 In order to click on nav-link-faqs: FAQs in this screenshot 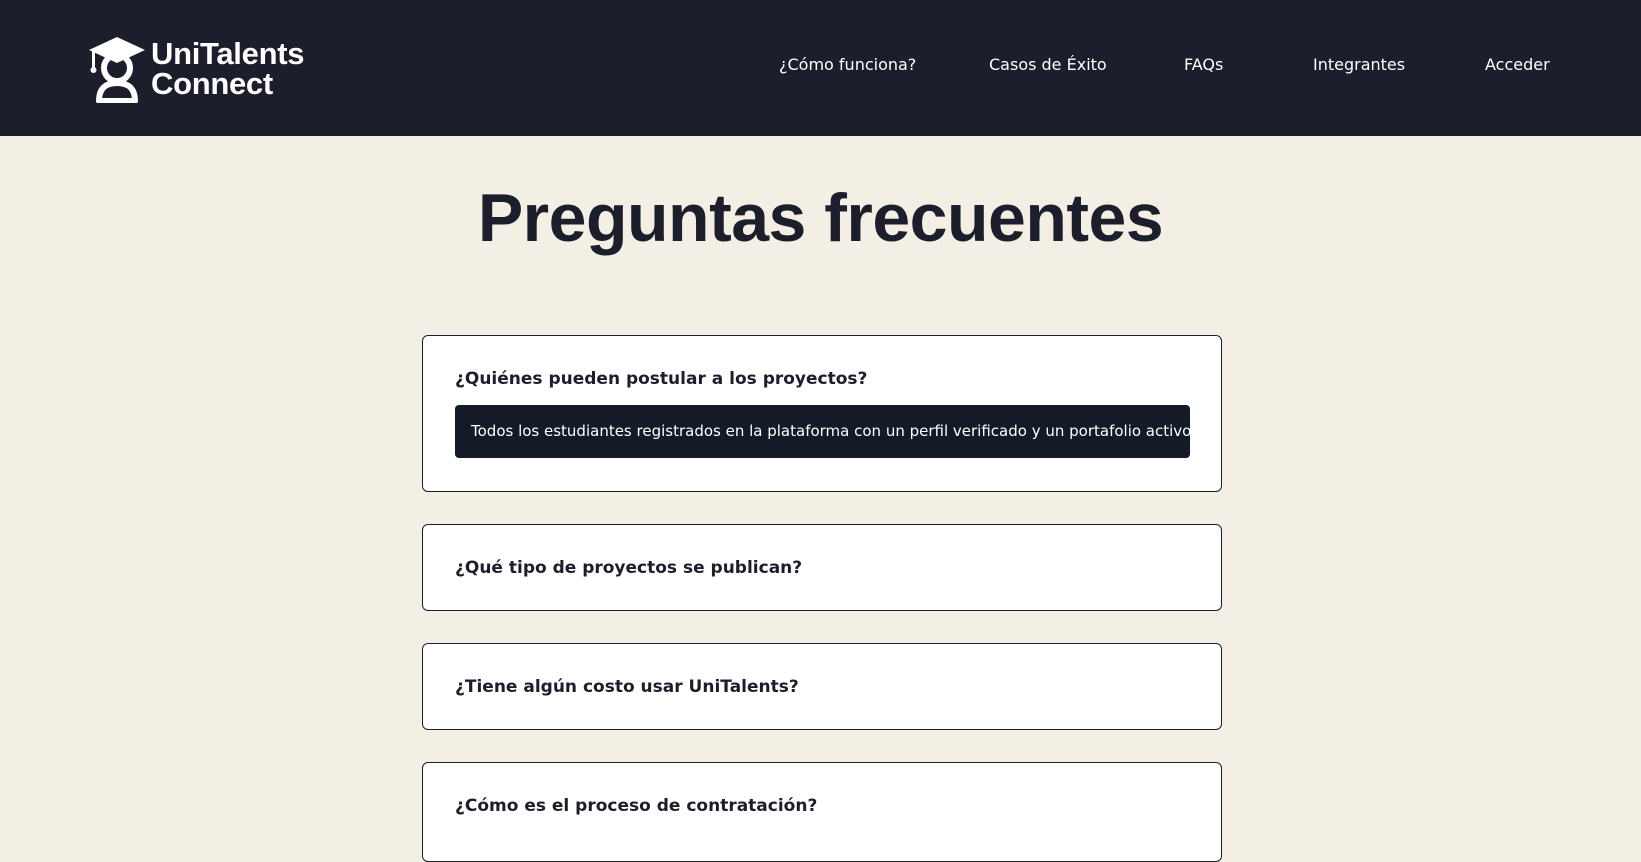, I will do `click(1203, 65)`.